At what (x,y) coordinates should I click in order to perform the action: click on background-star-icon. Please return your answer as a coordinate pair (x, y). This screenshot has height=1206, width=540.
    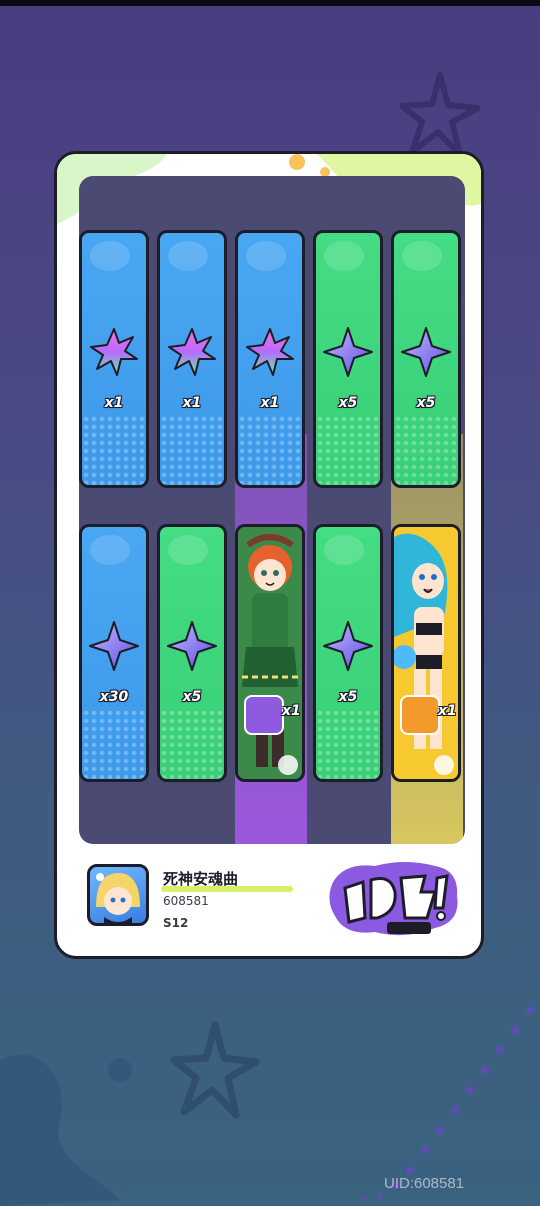
    Looking at the image, I should click on (440, 115).